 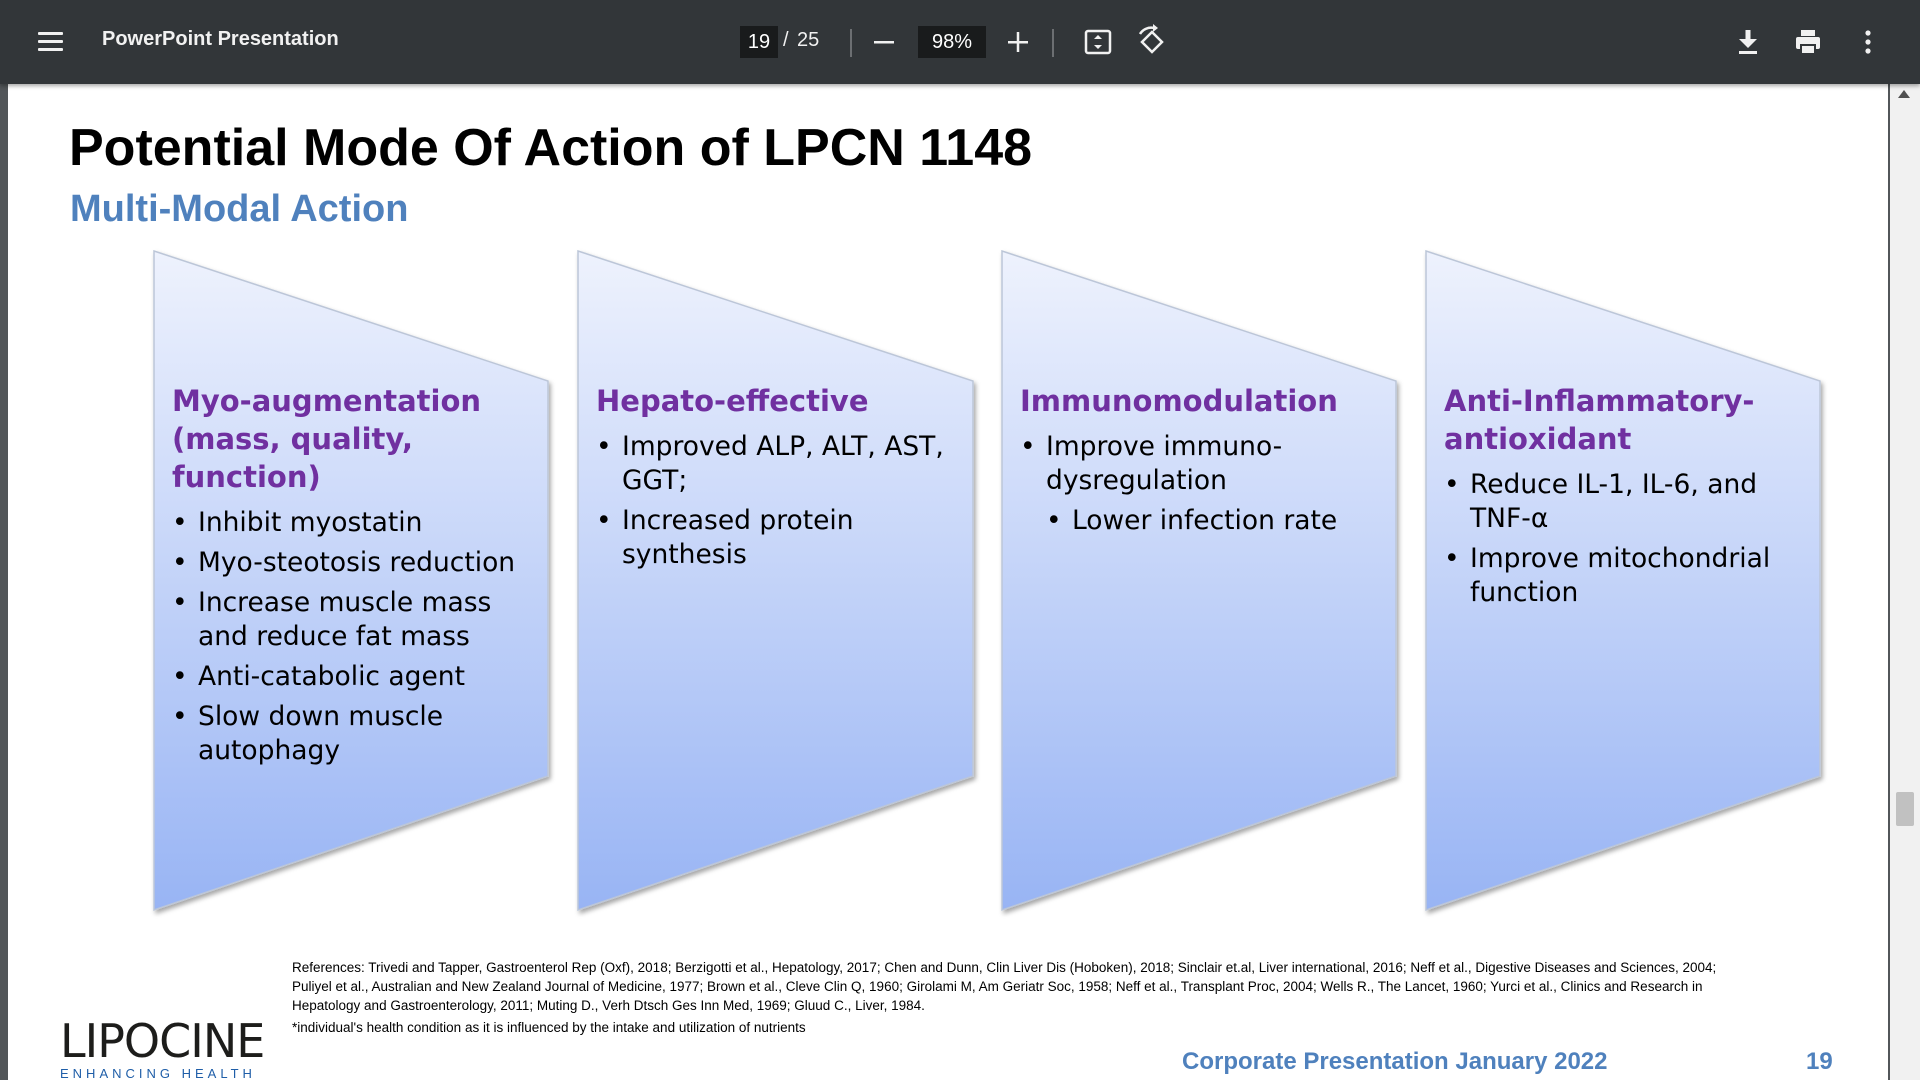 What do you see at coordinates (1905, 582) in the screenshot?
I see `scrollbar` at bounding box center [1905, 582].